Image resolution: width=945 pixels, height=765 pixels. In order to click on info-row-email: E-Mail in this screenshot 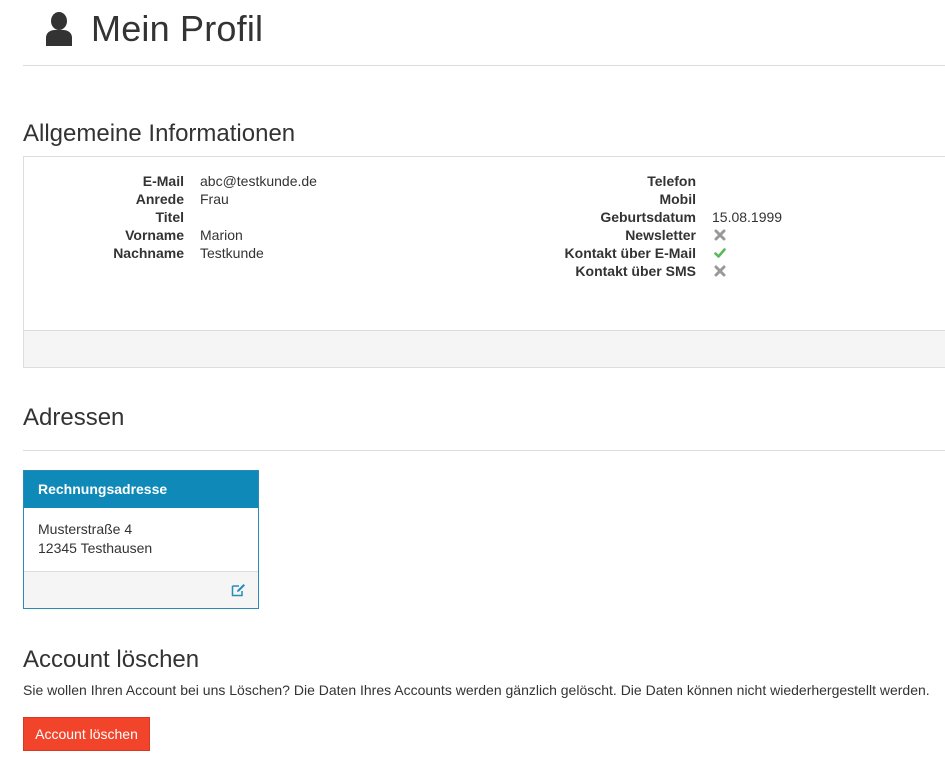, I will do `click(104, 181)`.